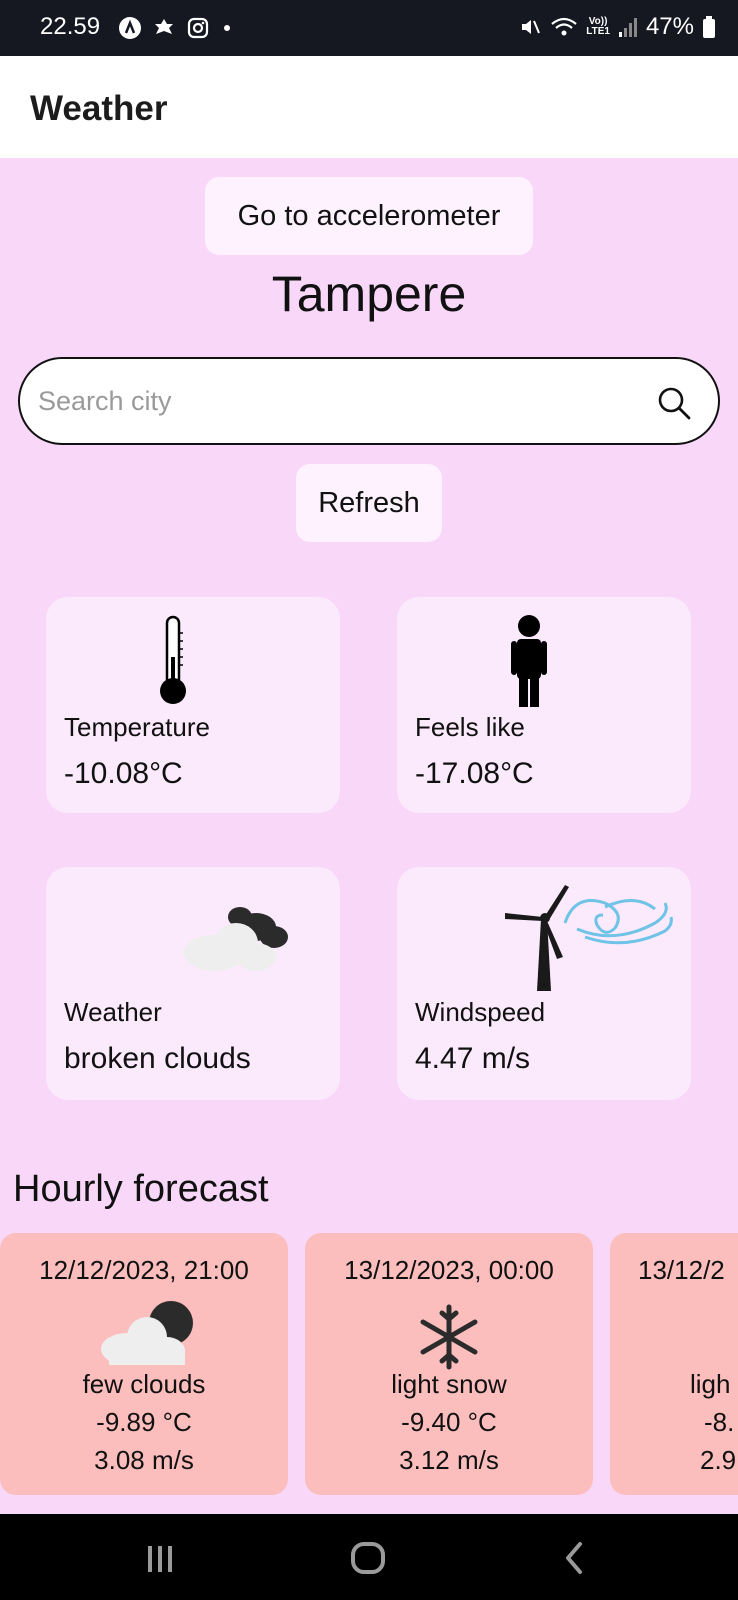  I want to click on weather-label: Weather, so click(113, 1012).